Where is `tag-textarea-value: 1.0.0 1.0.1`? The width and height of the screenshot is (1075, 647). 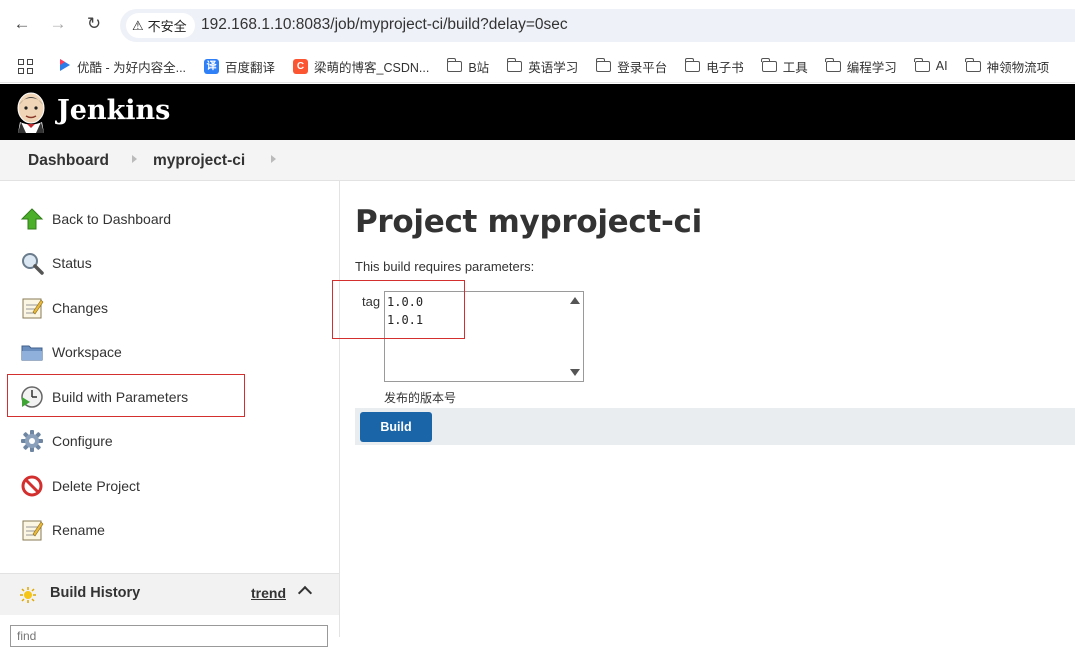
tag-textarea-value: 1.0.0 1.0.1 is located at coordinates (405, 311).